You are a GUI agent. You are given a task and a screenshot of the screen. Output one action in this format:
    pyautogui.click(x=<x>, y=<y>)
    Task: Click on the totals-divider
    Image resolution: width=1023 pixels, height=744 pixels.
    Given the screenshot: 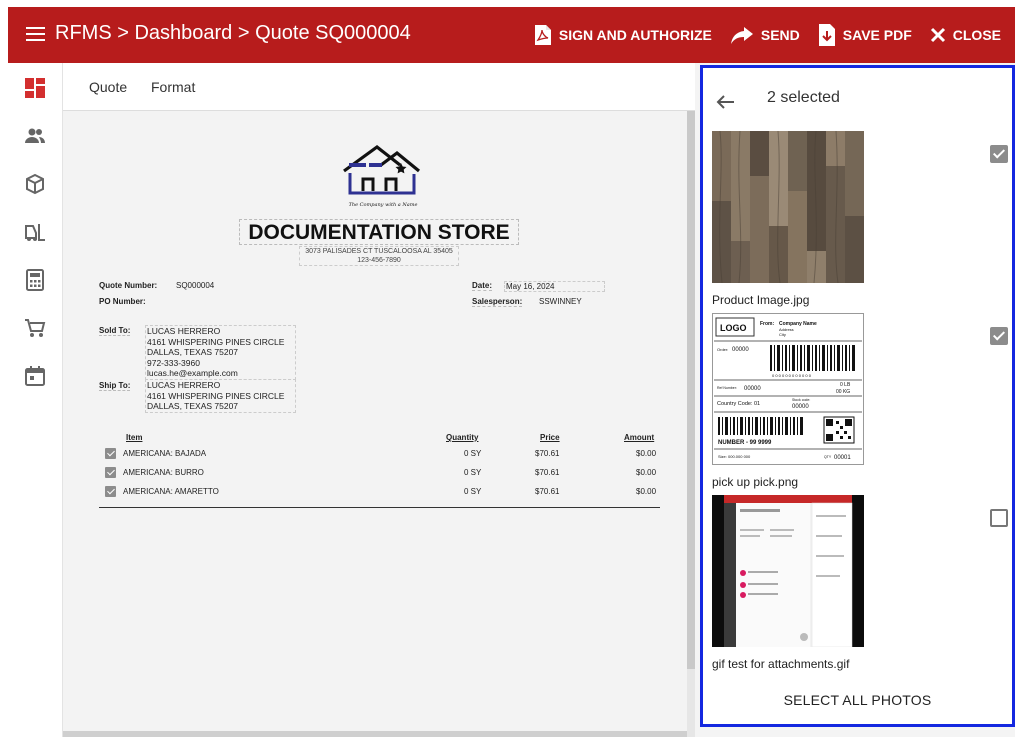 What is the action you would take?
    pyautogui.click(x=379, y=507)
    